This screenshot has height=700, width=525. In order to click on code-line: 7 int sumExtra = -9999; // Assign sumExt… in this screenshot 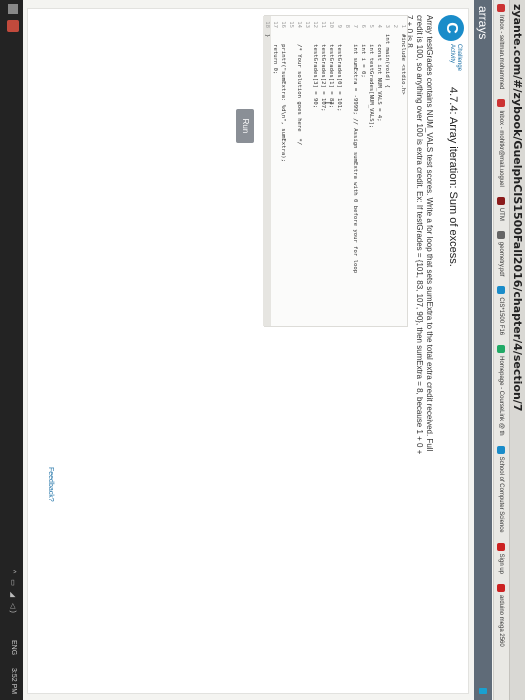, I will do `click(355, 171)`.